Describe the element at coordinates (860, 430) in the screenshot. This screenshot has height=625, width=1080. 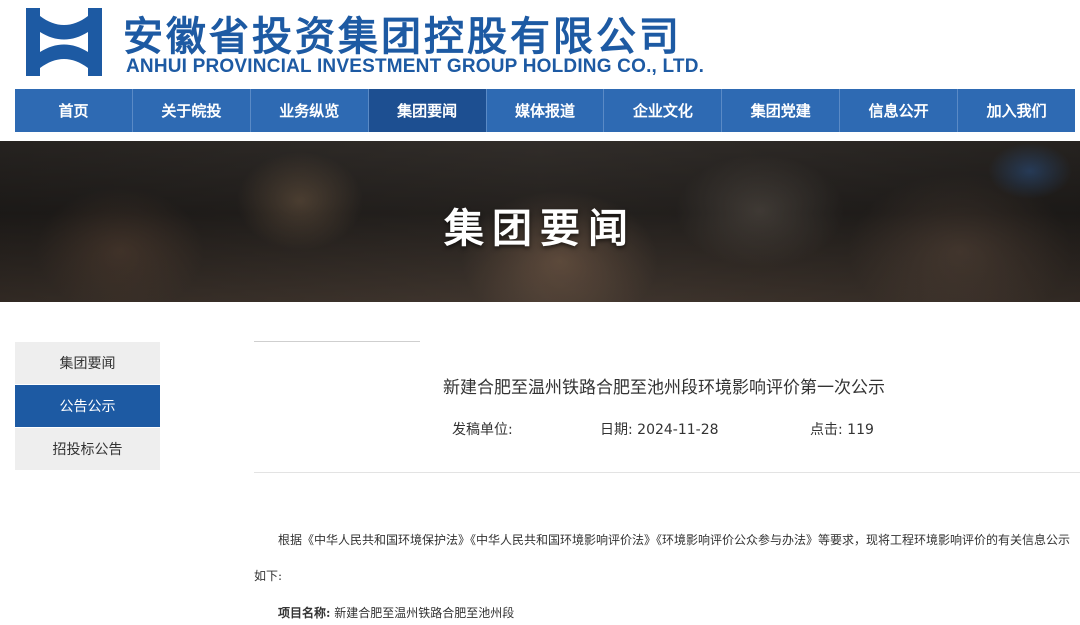
I see `meta-clicks-value: 119` at that location.